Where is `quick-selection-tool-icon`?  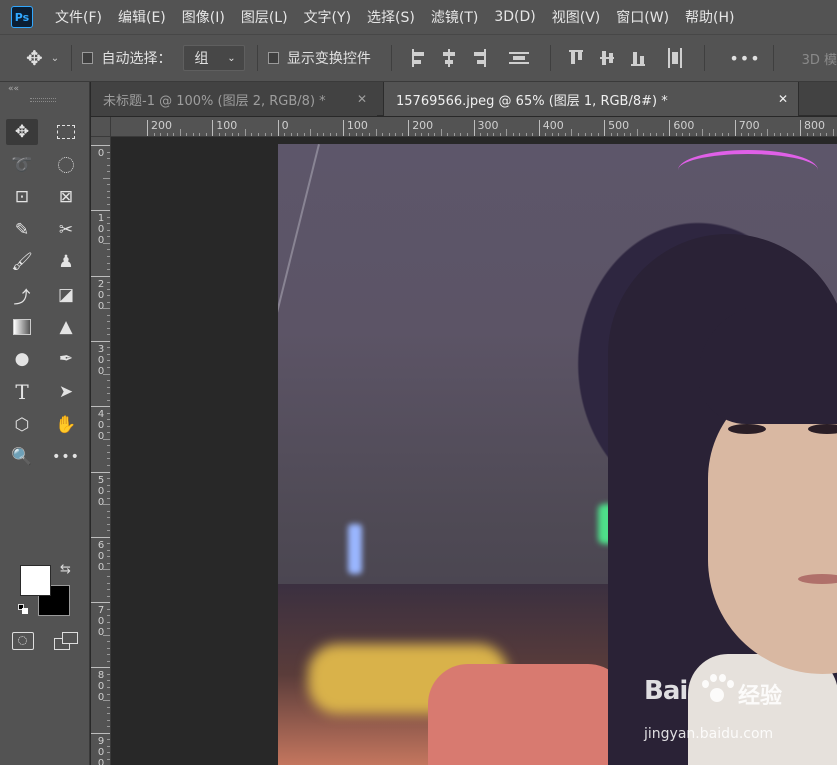
quick-selection-tool-icon is located at coordinates (66, 165).